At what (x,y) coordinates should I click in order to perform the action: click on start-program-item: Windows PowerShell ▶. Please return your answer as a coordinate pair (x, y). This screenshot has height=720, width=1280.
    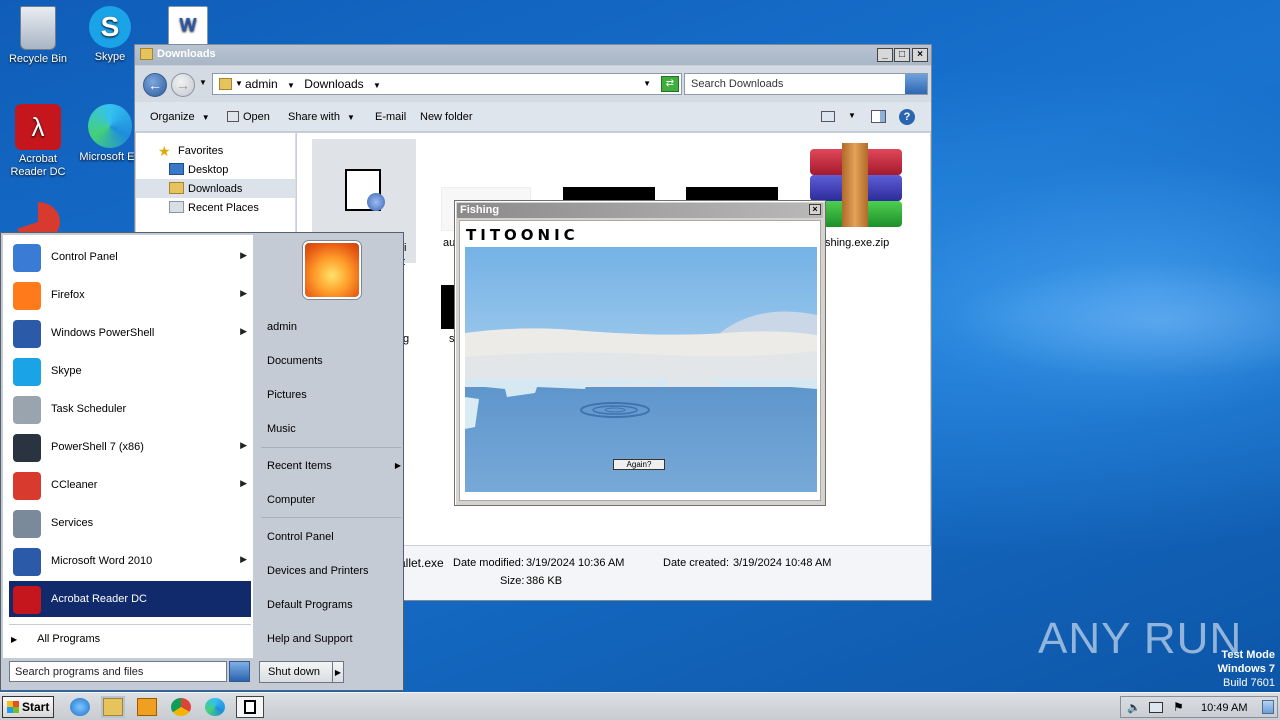
    Looking at the image, I should click on (130, 333).